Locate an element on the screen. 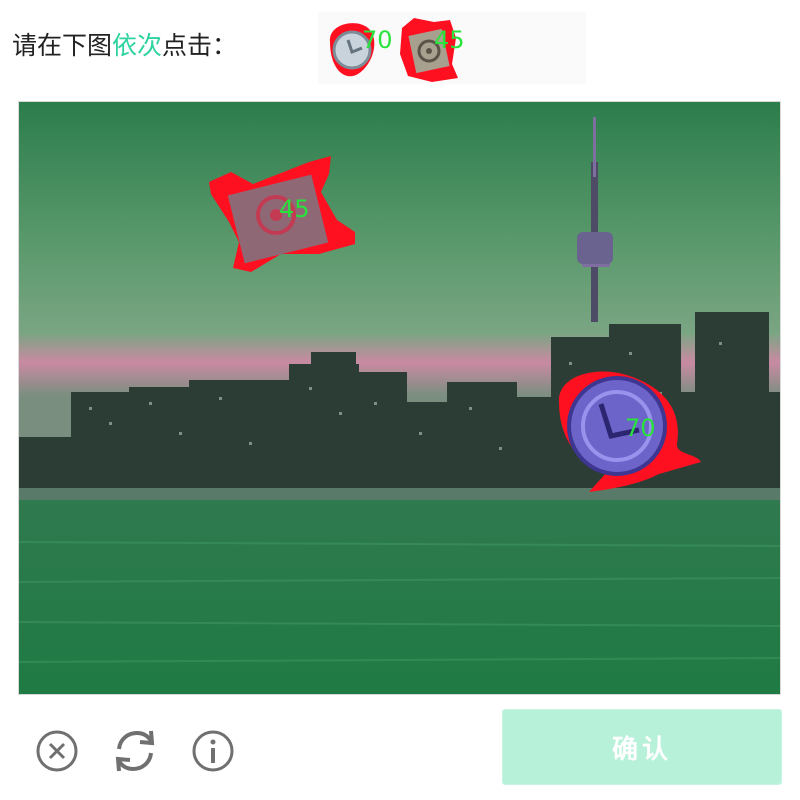  captcha-header: 请在下图依次点击： 70 45 is located at coordinates (400, 45).